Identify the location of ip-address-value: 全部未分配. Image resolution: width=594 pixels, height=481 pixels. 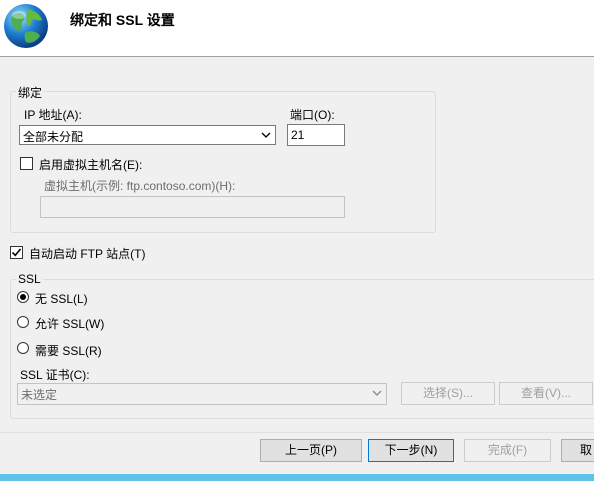
(53, 137).